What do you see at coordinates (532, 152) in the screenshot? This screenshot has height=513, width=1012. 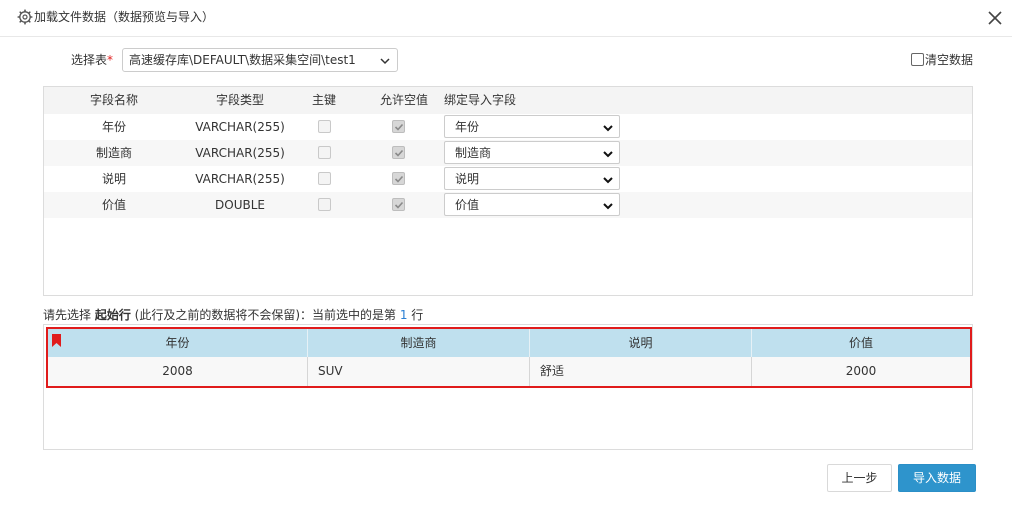 I see `bind-field-select: 制造商` at bounding box center [532, 152].